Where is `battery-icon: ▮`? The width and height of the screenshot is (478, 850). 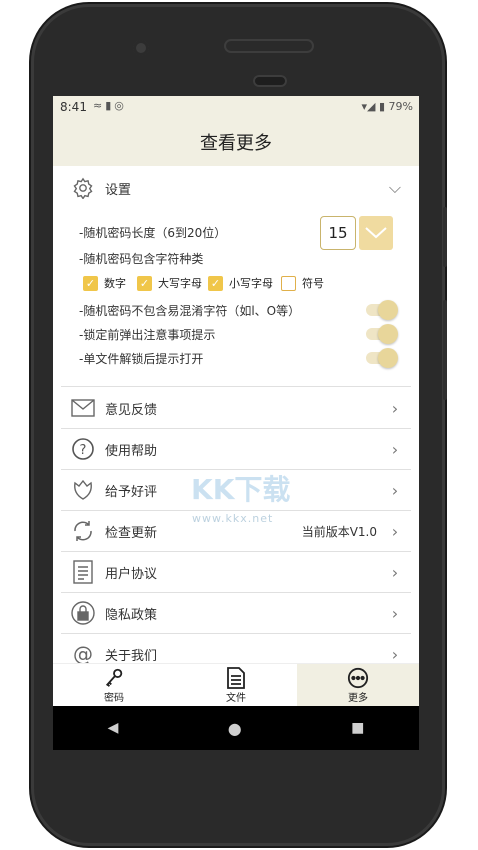
battery-icon: ▮ is located at coordinates (382, 106).